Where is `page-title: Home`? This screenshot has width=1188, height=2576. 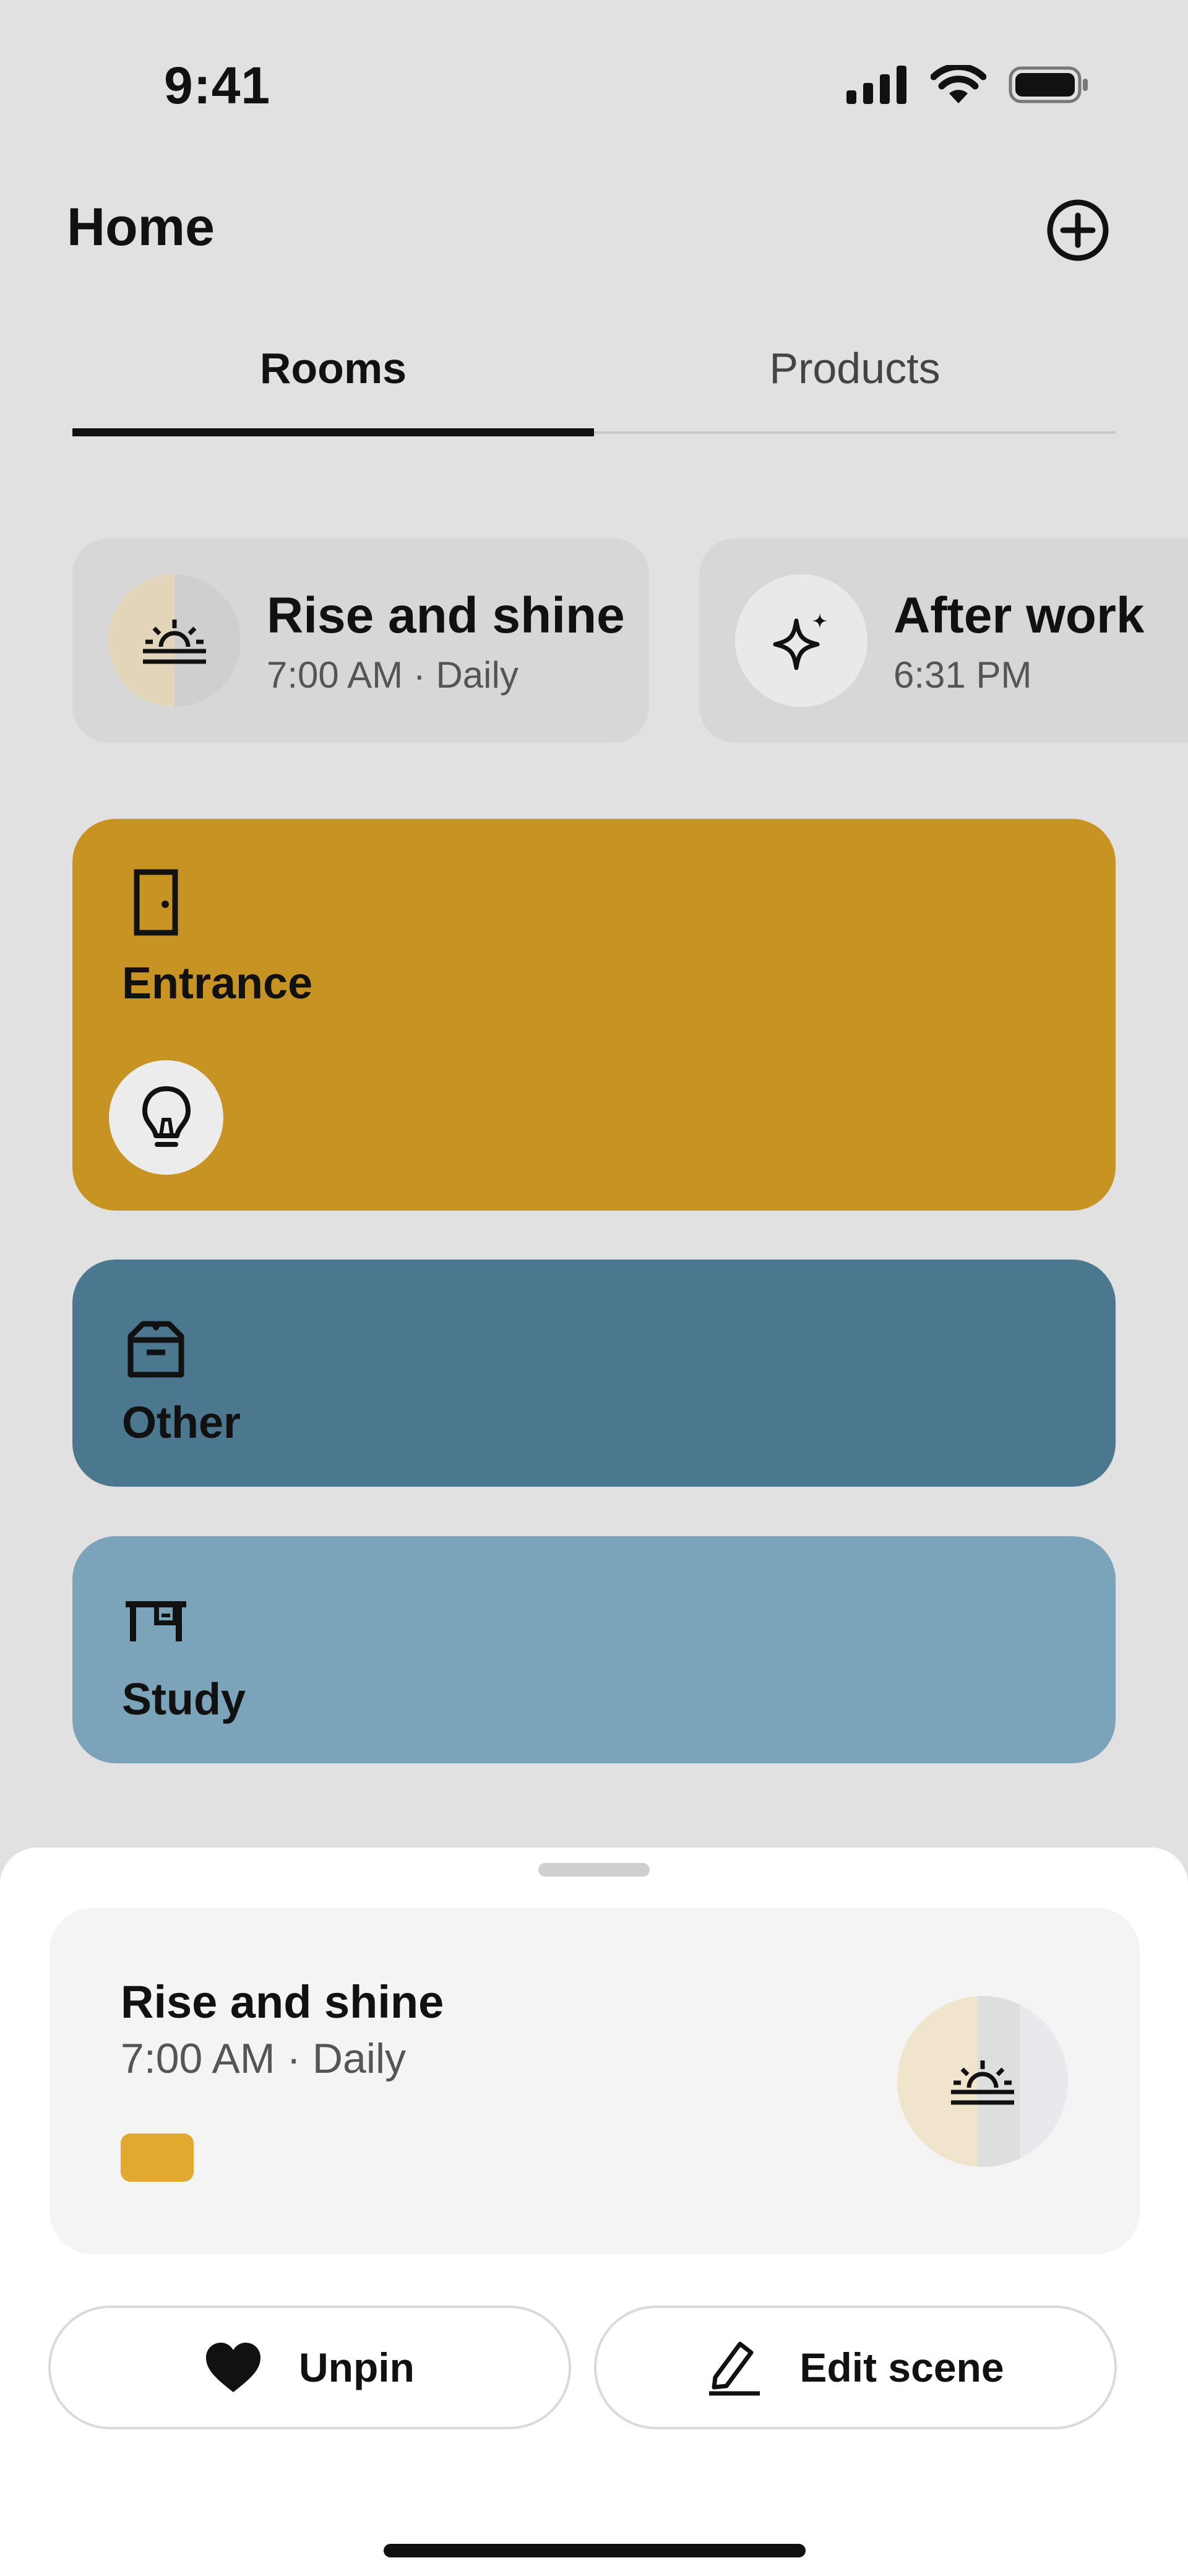
page-title: Home is located at coordinates (141, 227).